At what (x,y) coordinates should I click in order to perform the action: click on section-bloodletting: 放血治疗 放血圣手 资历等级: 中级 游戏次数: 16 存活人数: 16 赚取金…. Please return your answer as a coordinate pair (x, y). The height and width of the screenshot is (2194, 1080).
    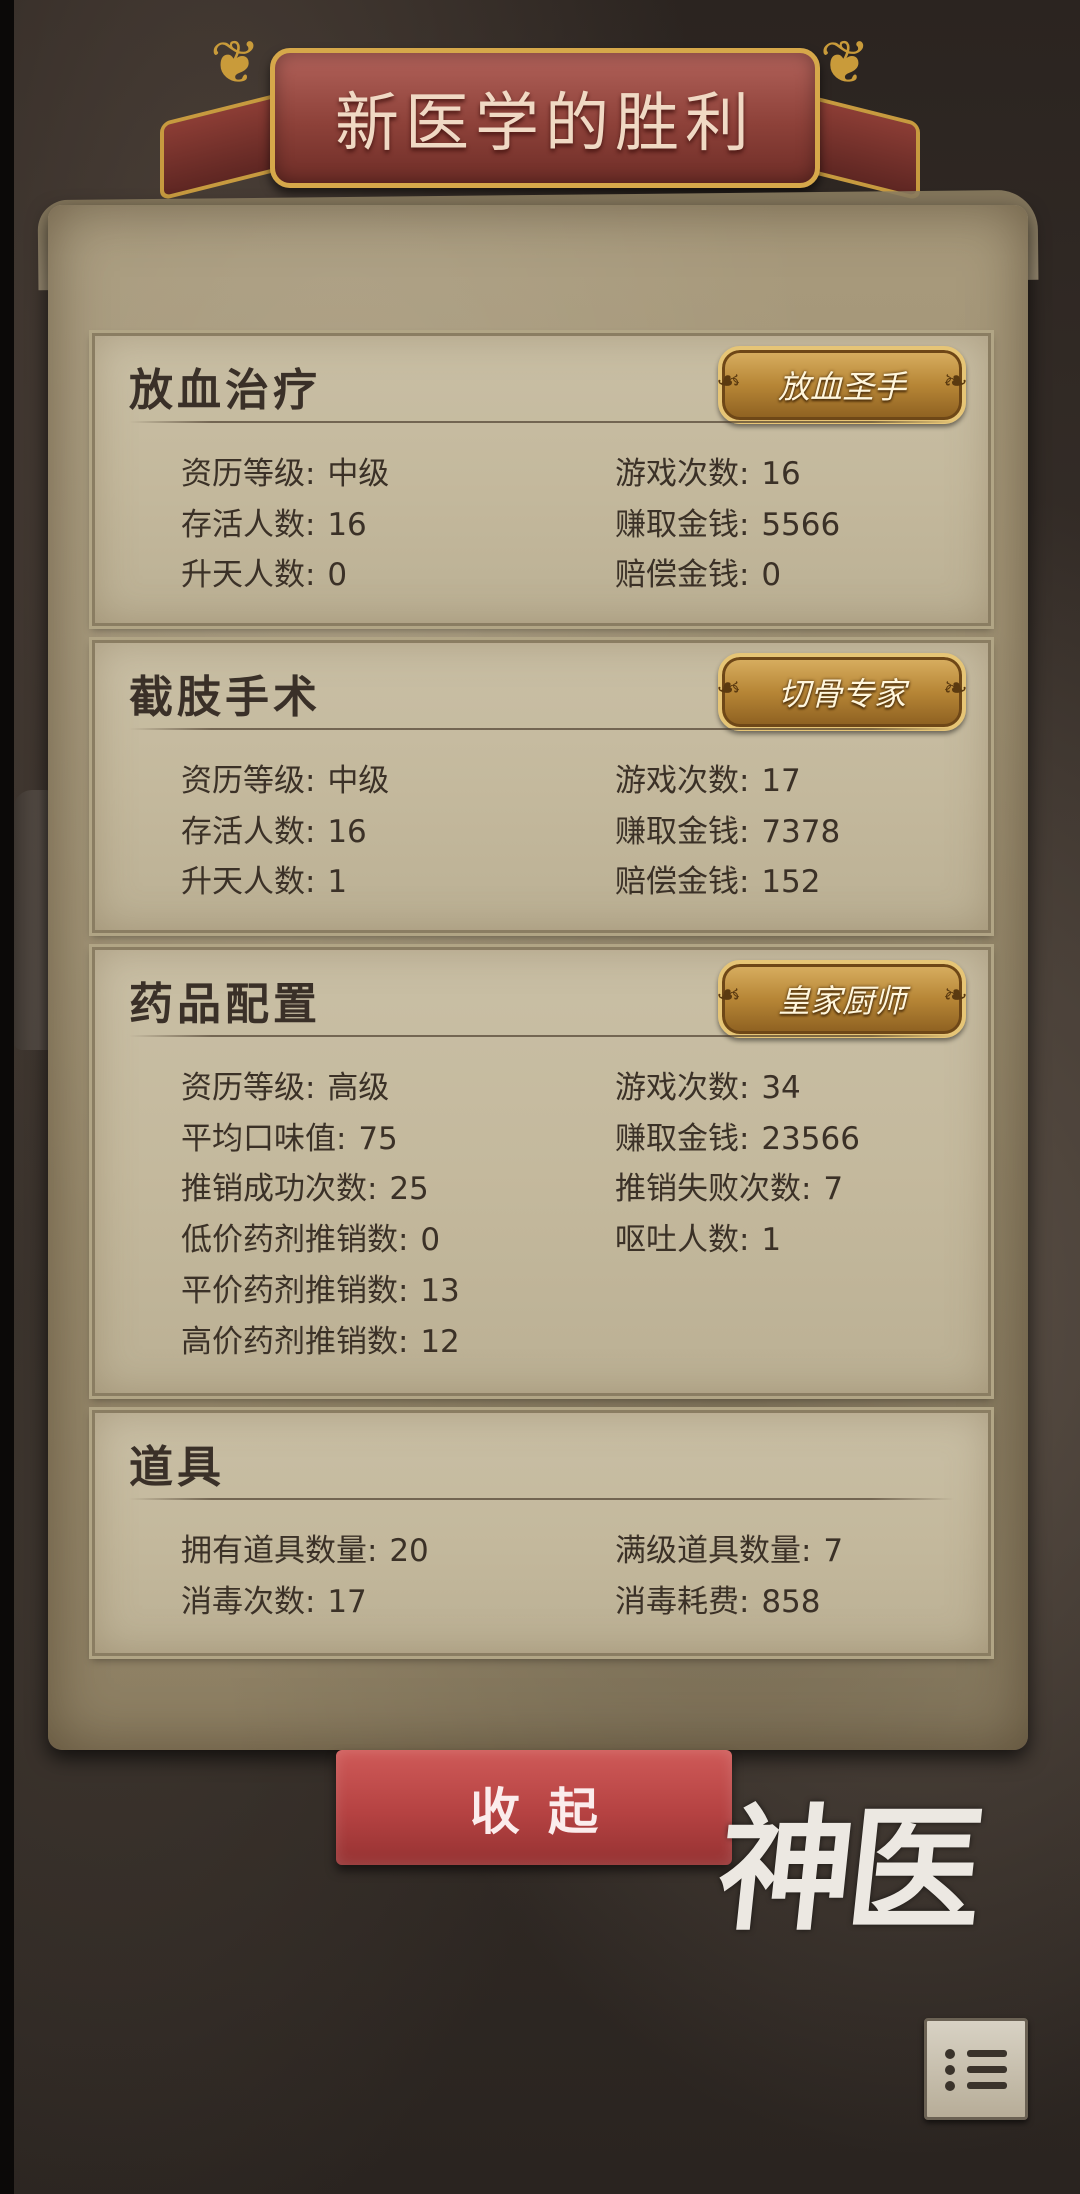
    Looking at the image, I should click on (541, 479).